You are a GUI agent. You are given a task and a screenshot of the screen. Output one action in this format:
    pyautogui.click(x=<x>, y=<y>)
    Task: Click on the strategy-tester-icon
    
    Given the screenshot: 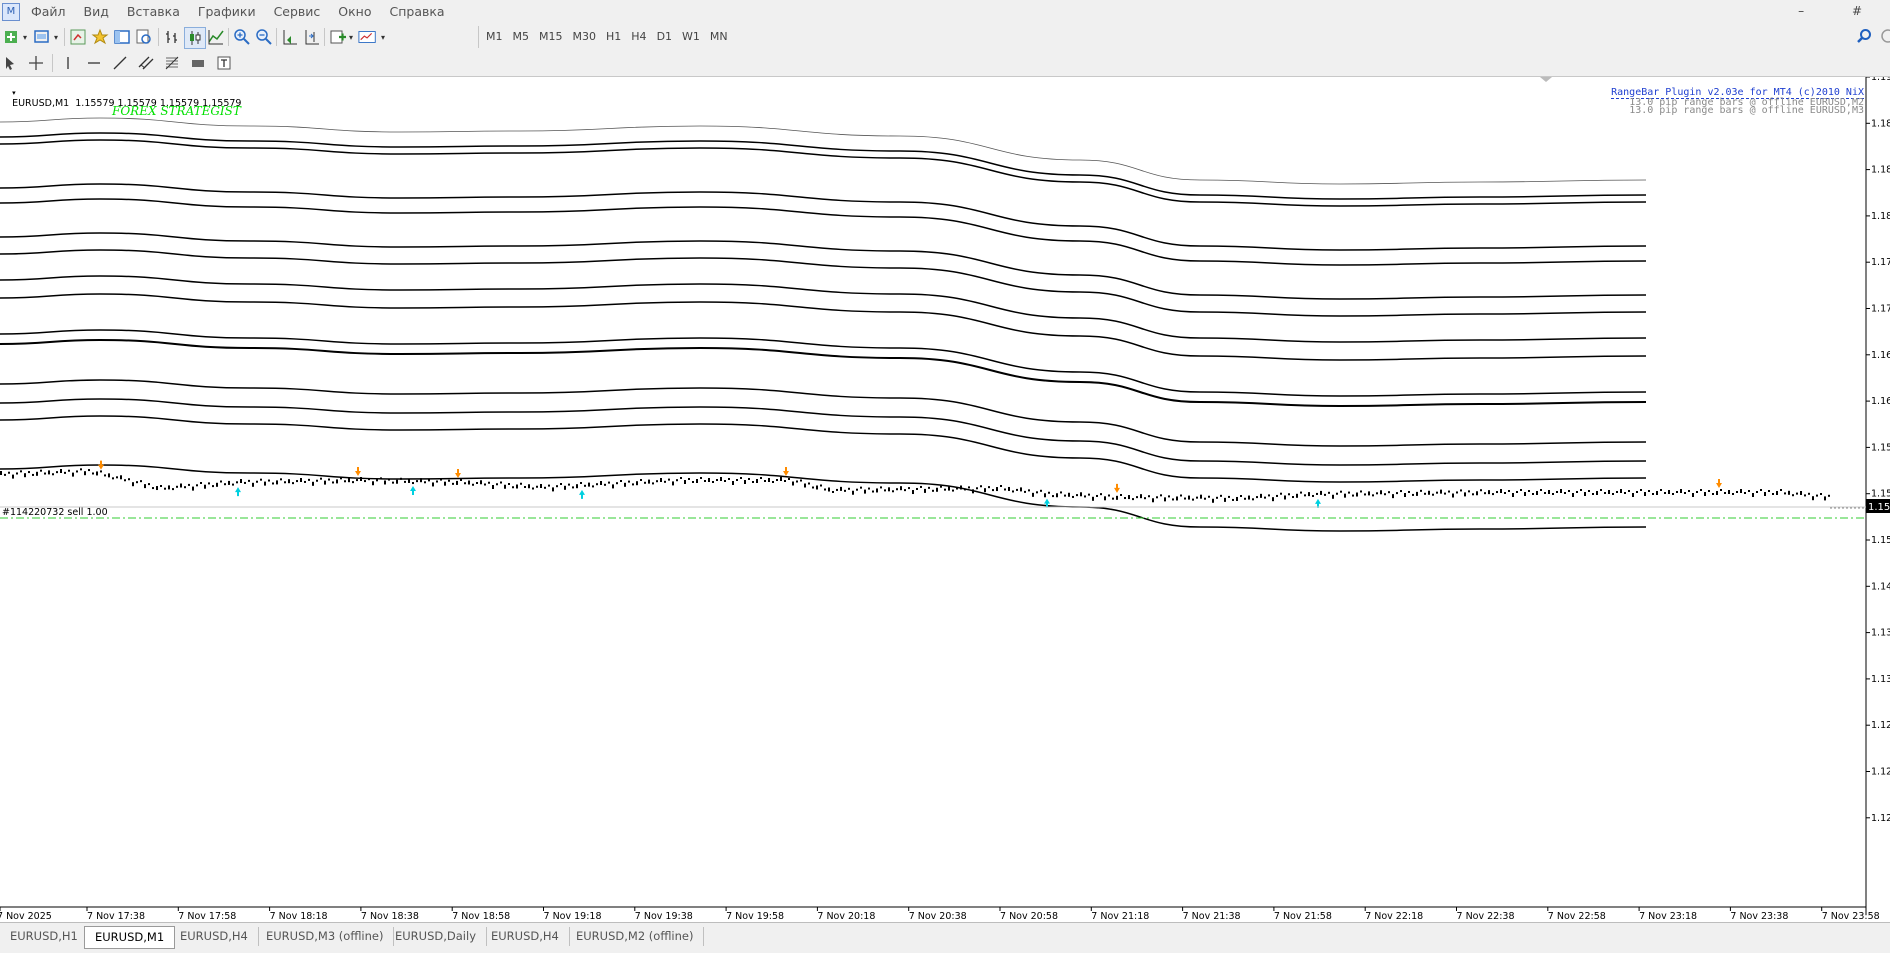 What is the action you would take?
    pyautogui.click(x=144, y=37)
    